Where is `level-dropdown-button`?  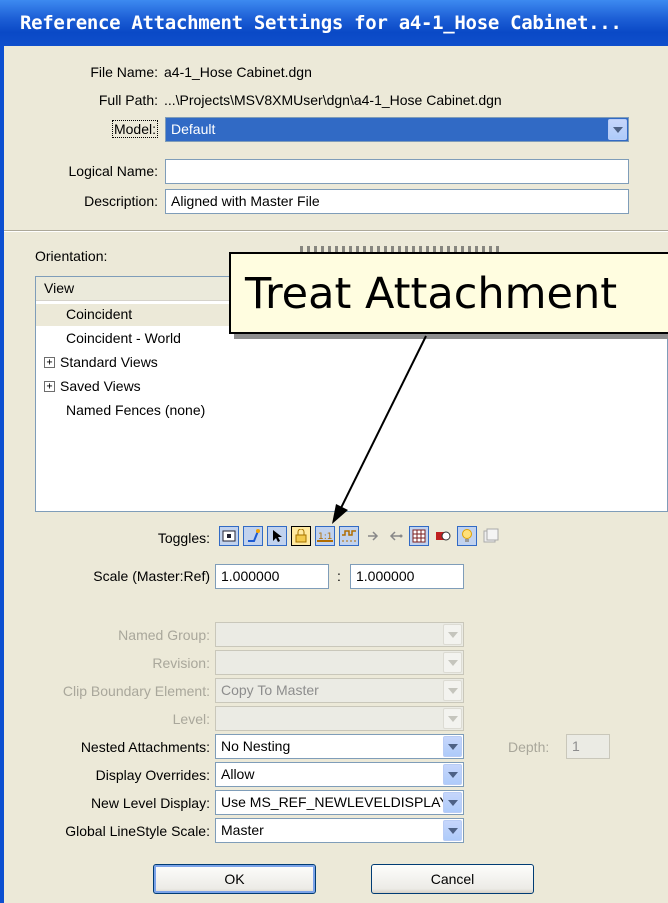
level-dropdown-button is located at coordinates (452, 718).